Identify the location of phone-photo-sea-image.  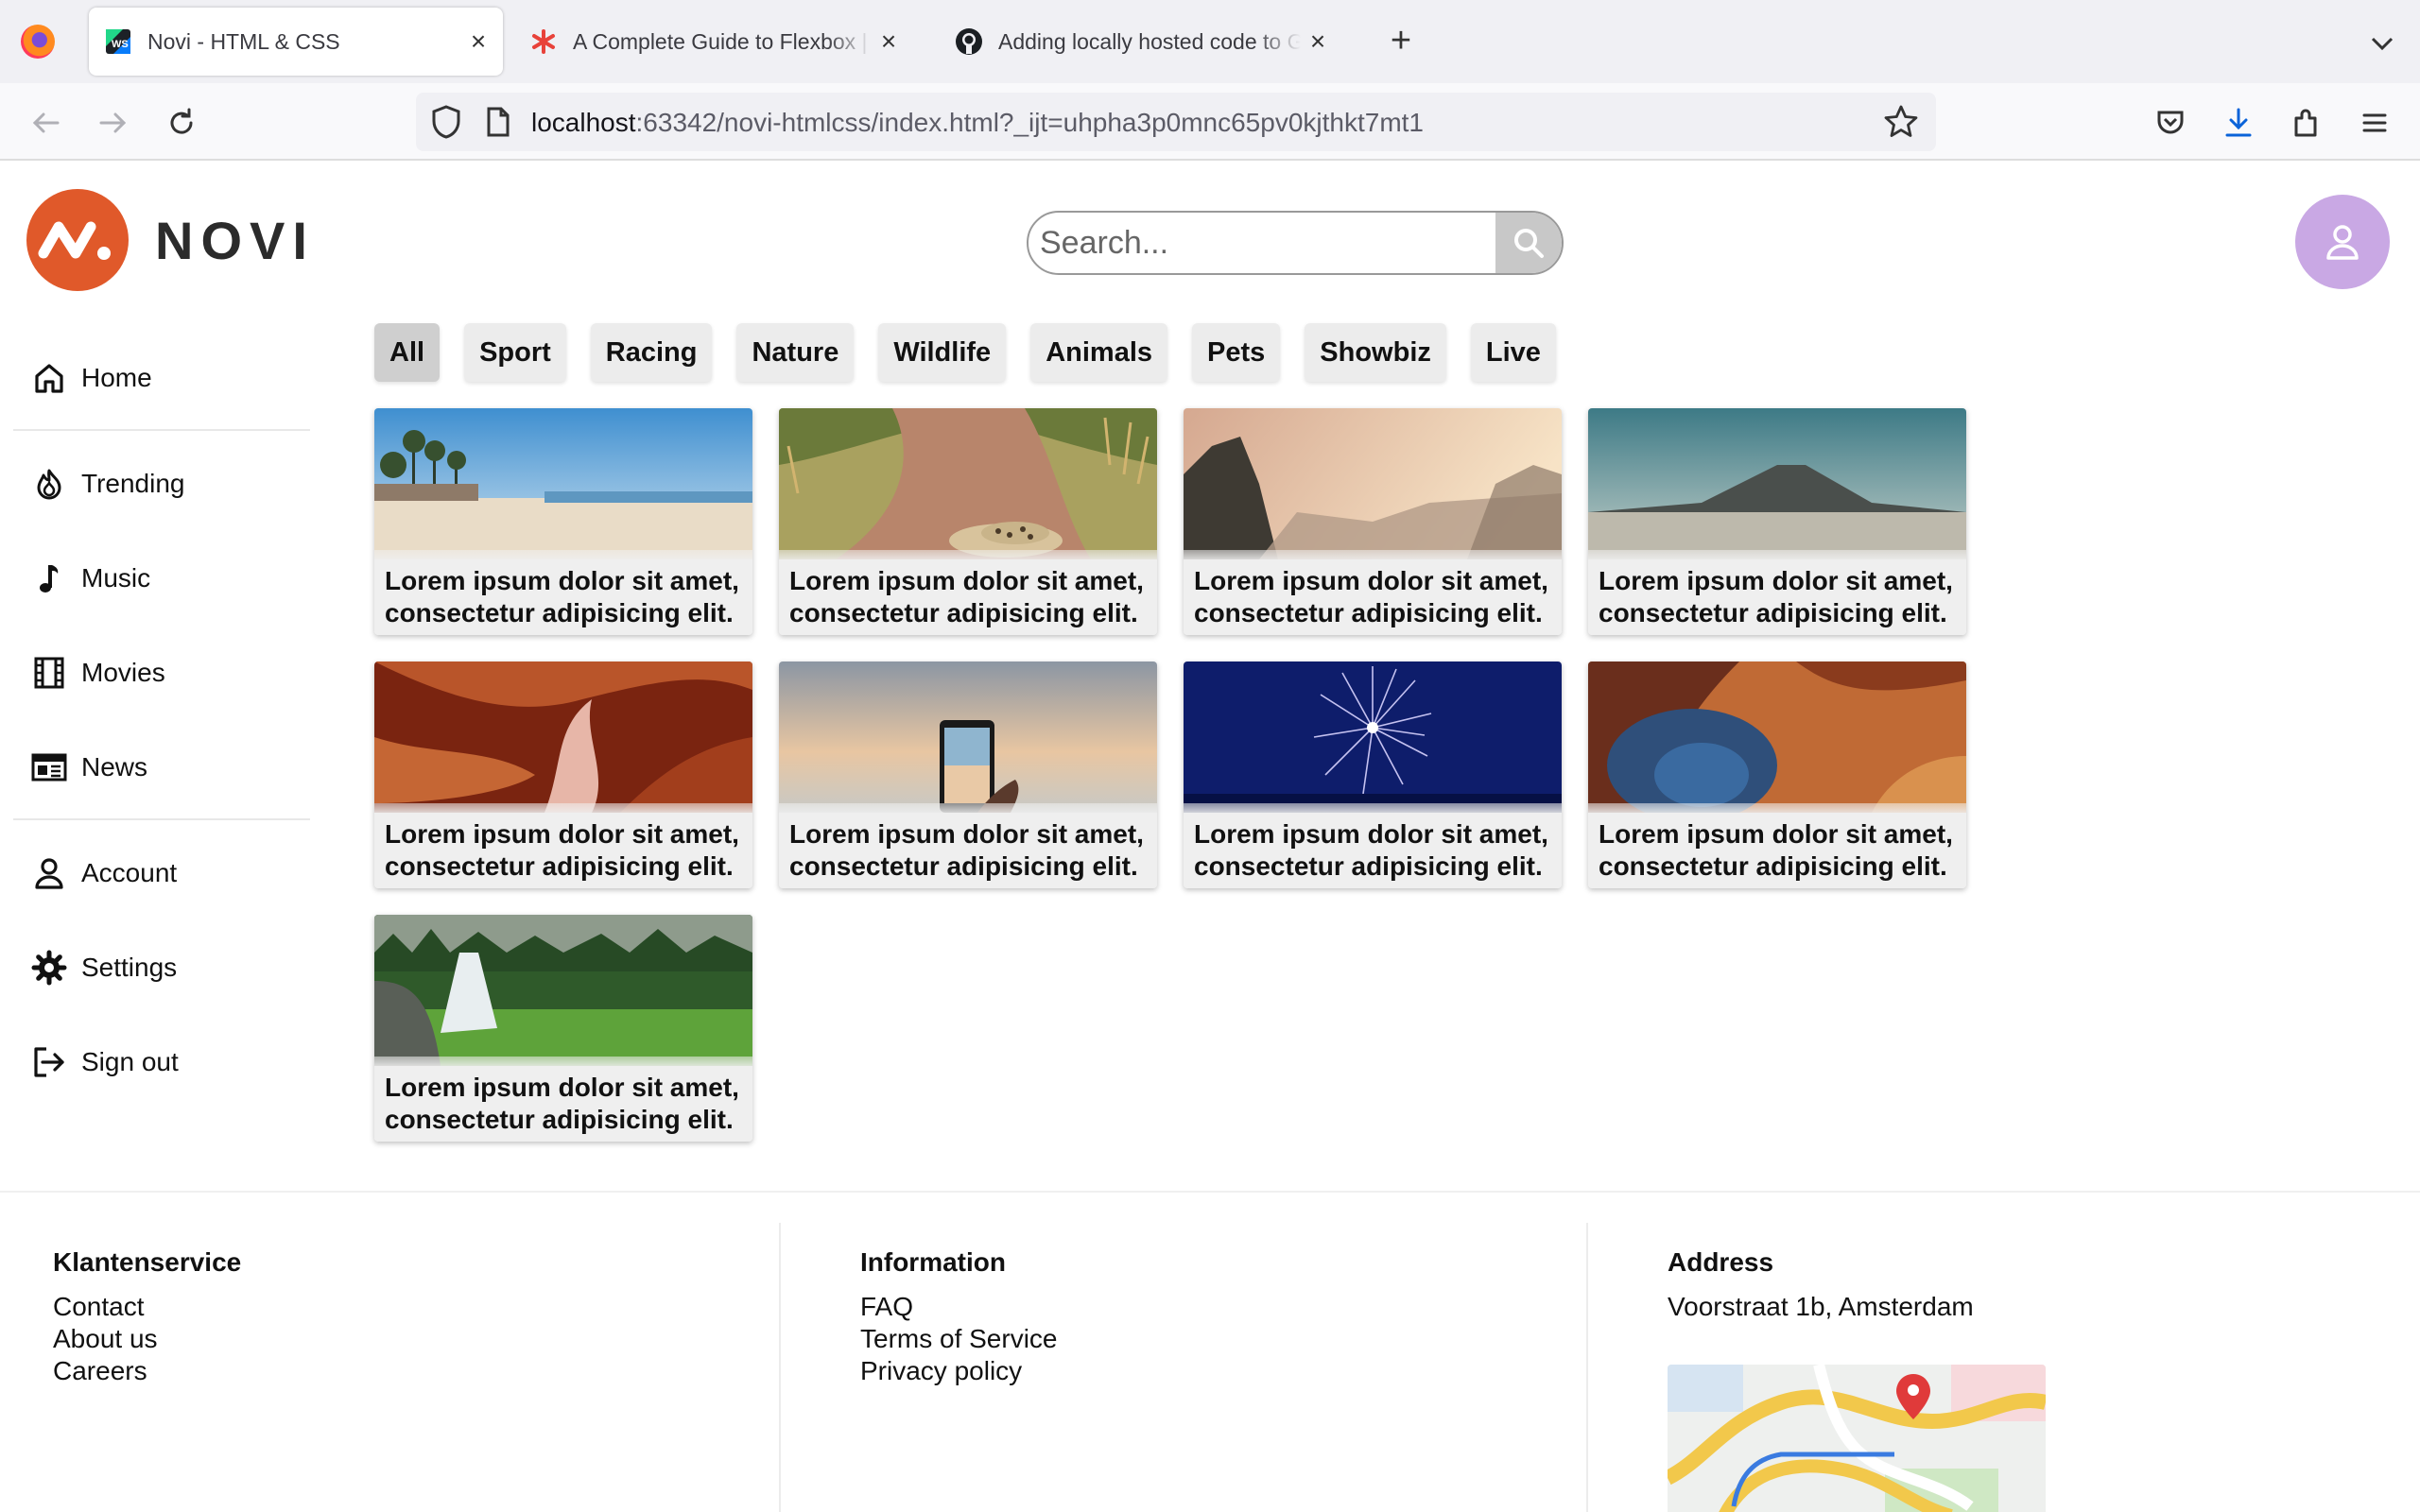
(968, 737).